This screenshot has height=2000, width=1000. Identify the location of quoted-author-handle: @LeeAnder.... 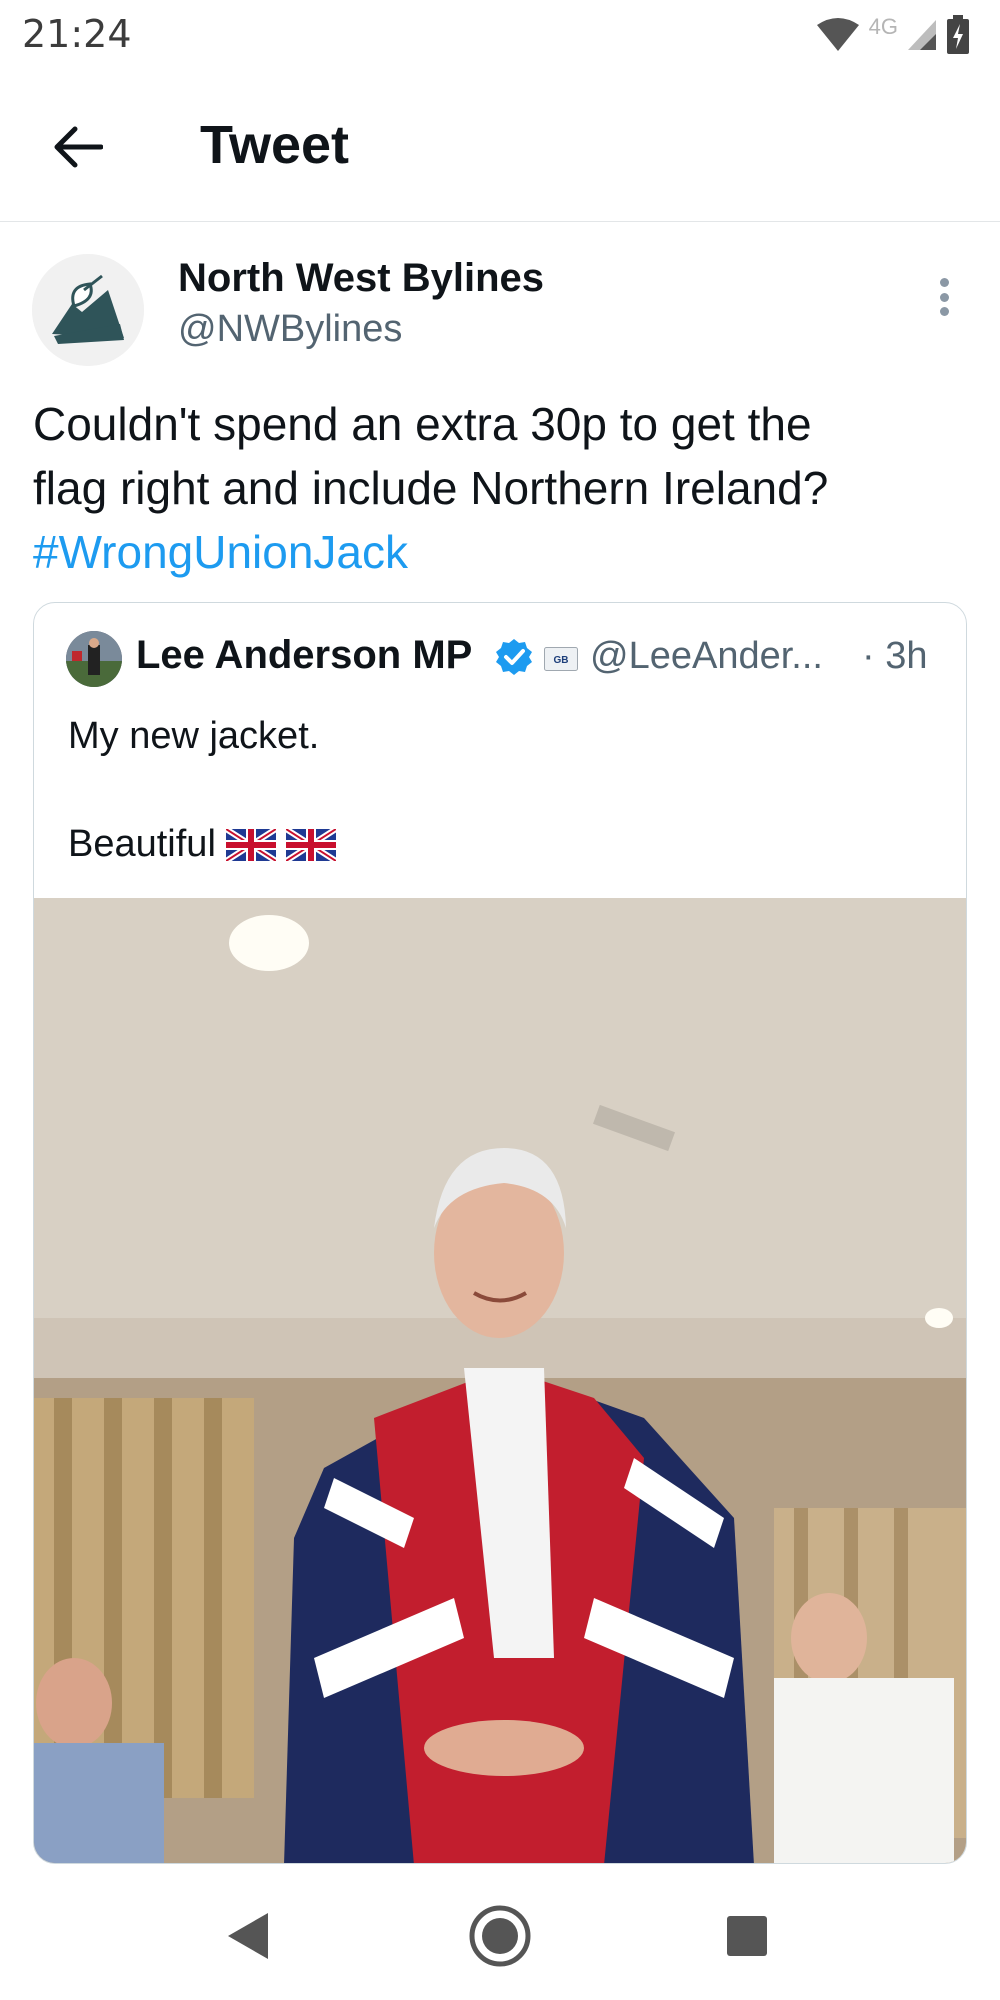
(706, 656).